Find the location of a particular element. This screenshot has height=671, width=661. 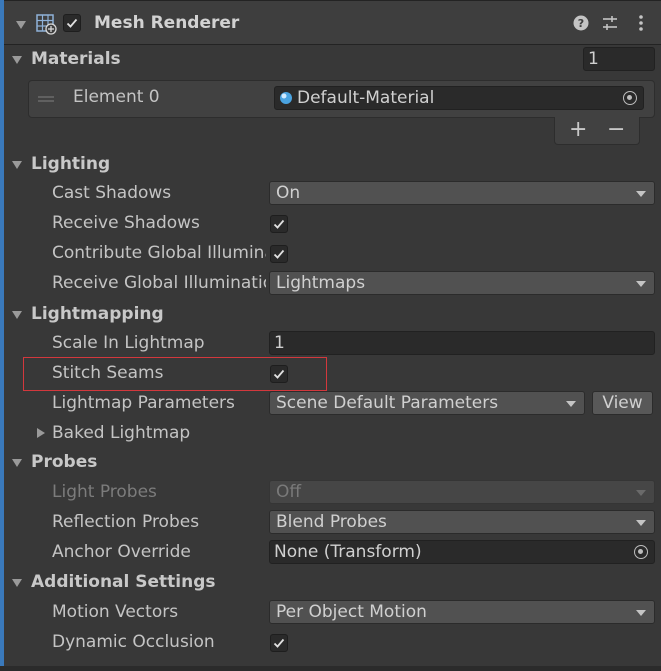

lightmap-parameters-dropdown: Scene Default Parameters is located at coordinates (427, 403).